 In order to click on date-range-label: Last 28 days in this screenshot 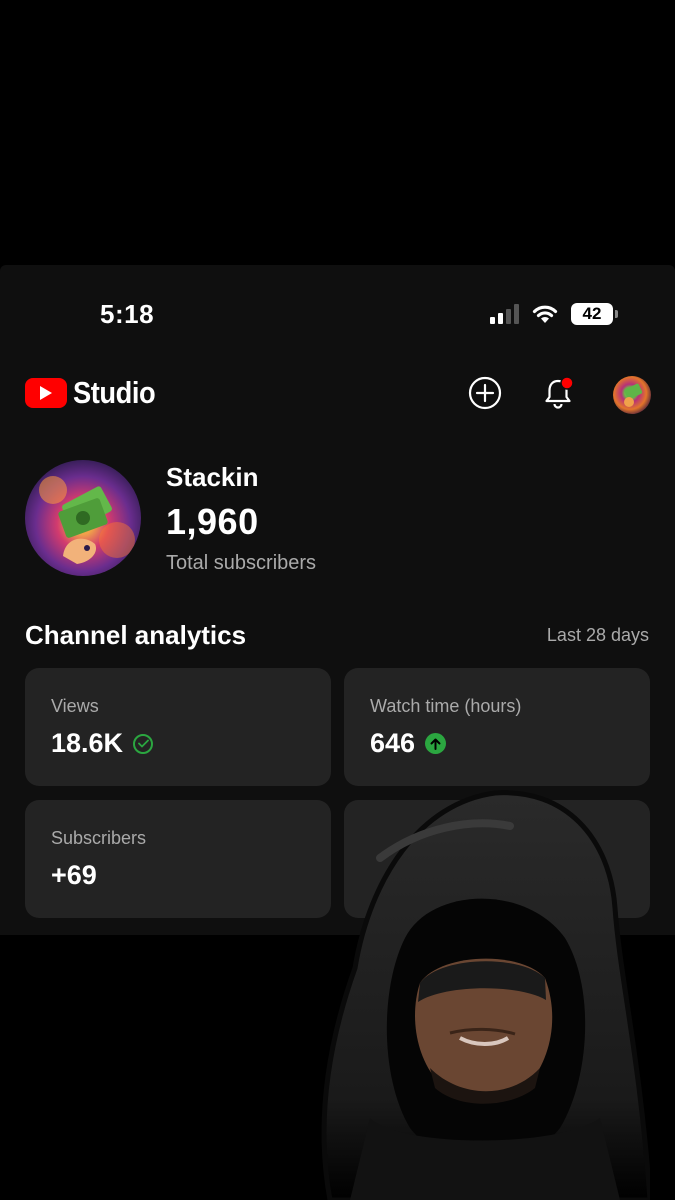, I will do `click(598, 635)`.